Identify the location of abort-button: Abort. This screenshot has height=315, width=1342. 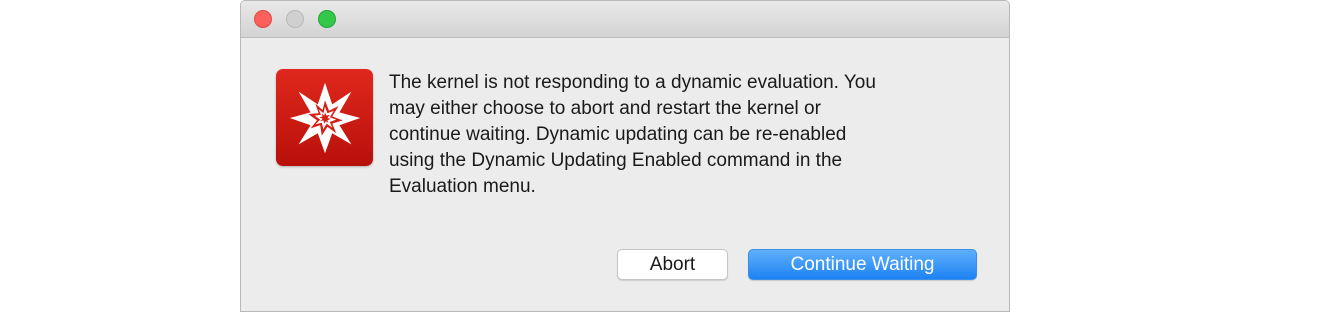
(672, 264).